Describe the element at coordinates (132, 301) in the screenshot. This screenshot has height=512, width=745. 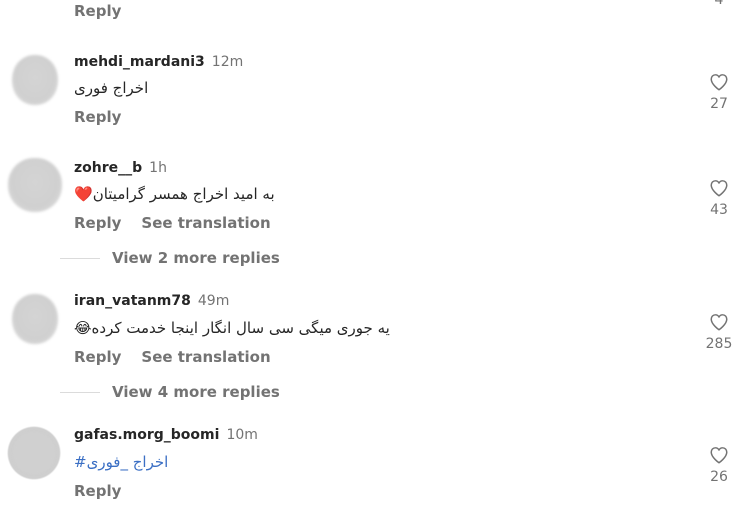
I see `username: iran_vatanm78` at that location.